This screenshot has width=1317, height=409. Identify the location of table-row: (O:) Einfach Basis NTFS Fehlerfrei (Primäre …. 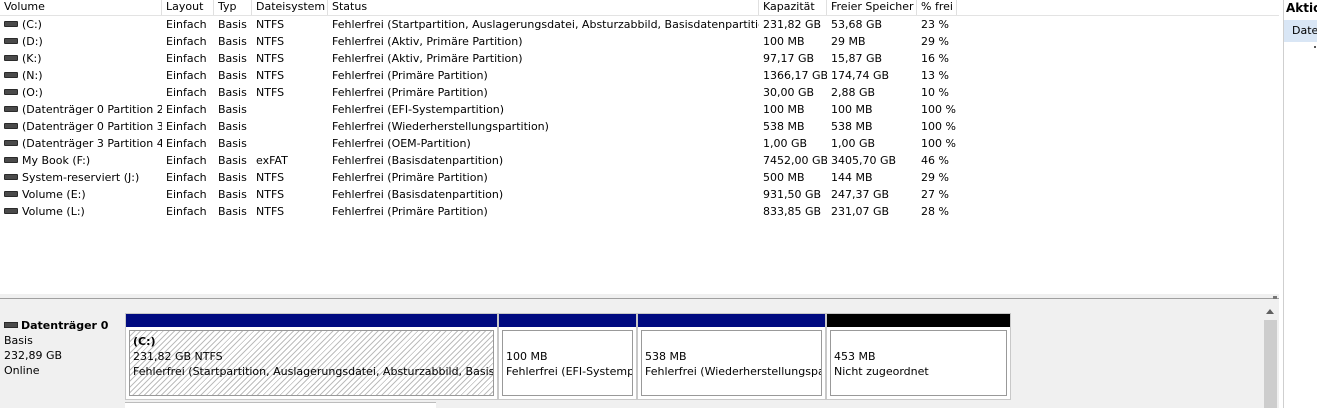
(639, 92).